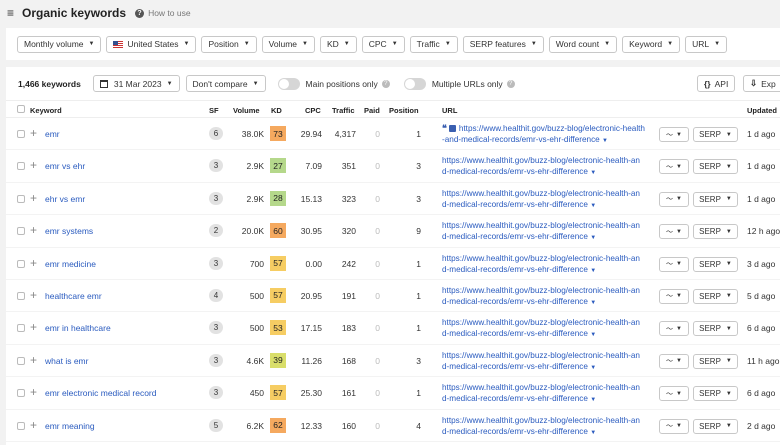 This screenshot has width=780, height=445. Describe the element at coordinates (214, 110) in the screenshot. I see `col-sf: SF` at that location.